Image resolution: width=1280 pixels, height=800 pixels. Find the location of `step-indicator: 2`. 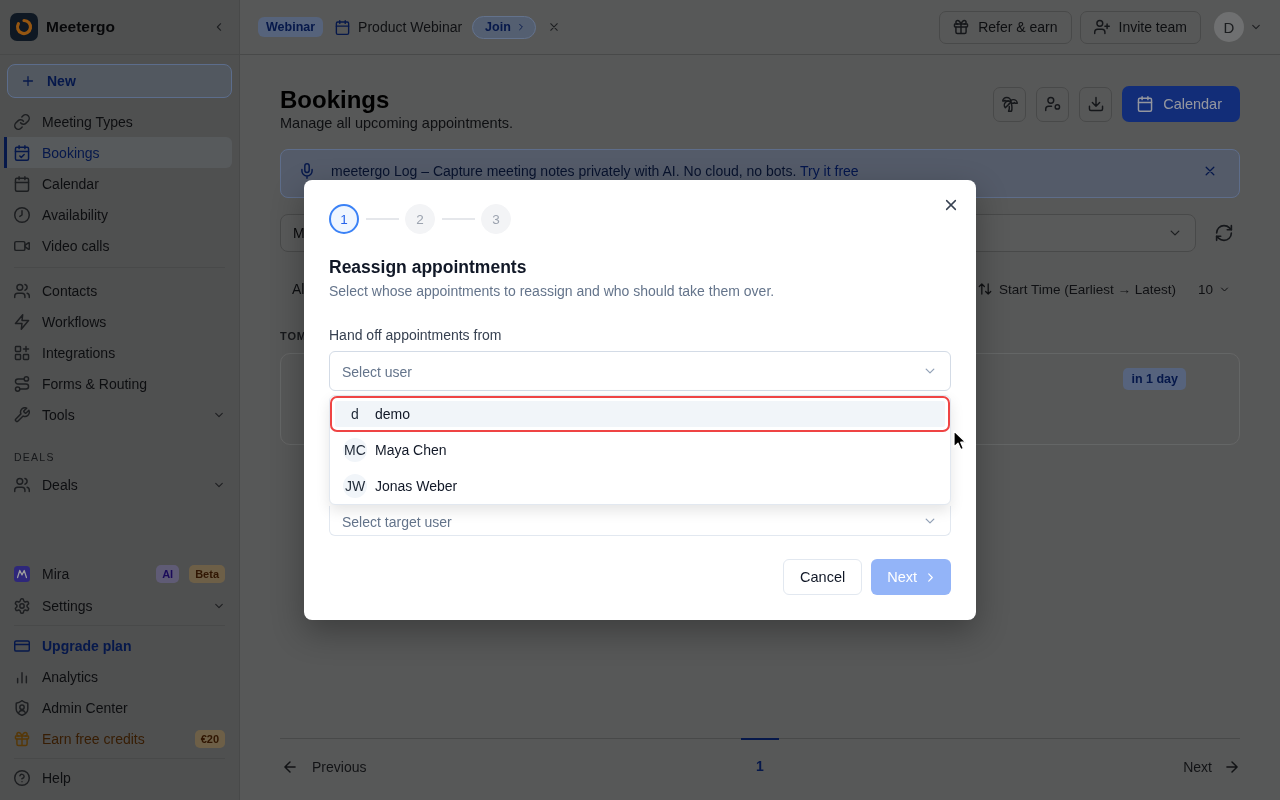

step-indicator: 2 is located at coordinates (420, 219).